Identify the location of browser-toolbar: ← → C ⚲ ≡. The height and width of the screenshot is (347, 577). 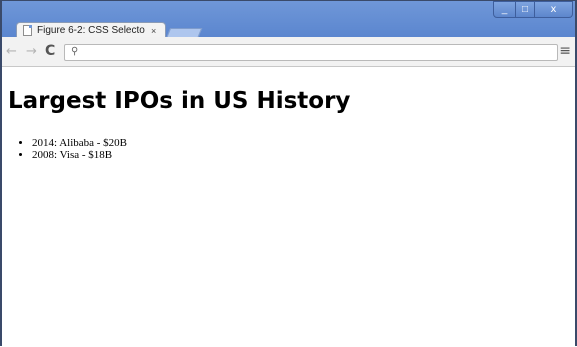
(288, 52).